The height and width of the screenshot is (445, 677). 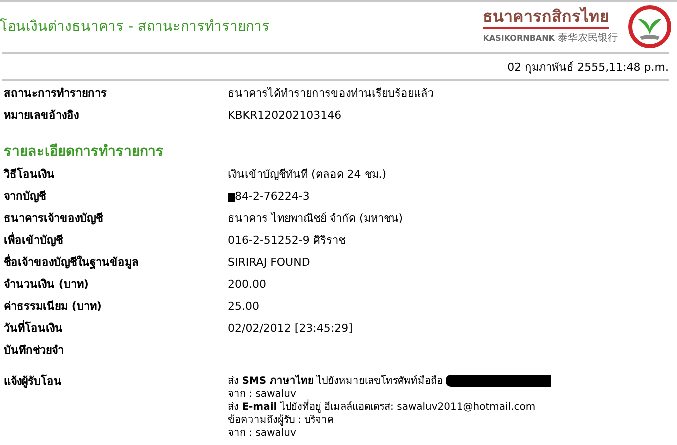 What do you see at coordinates (546, 18) in the screenshot?
I see `bank-name: ธนาคารกสิกรไทย` at bounding box center [546, 18].